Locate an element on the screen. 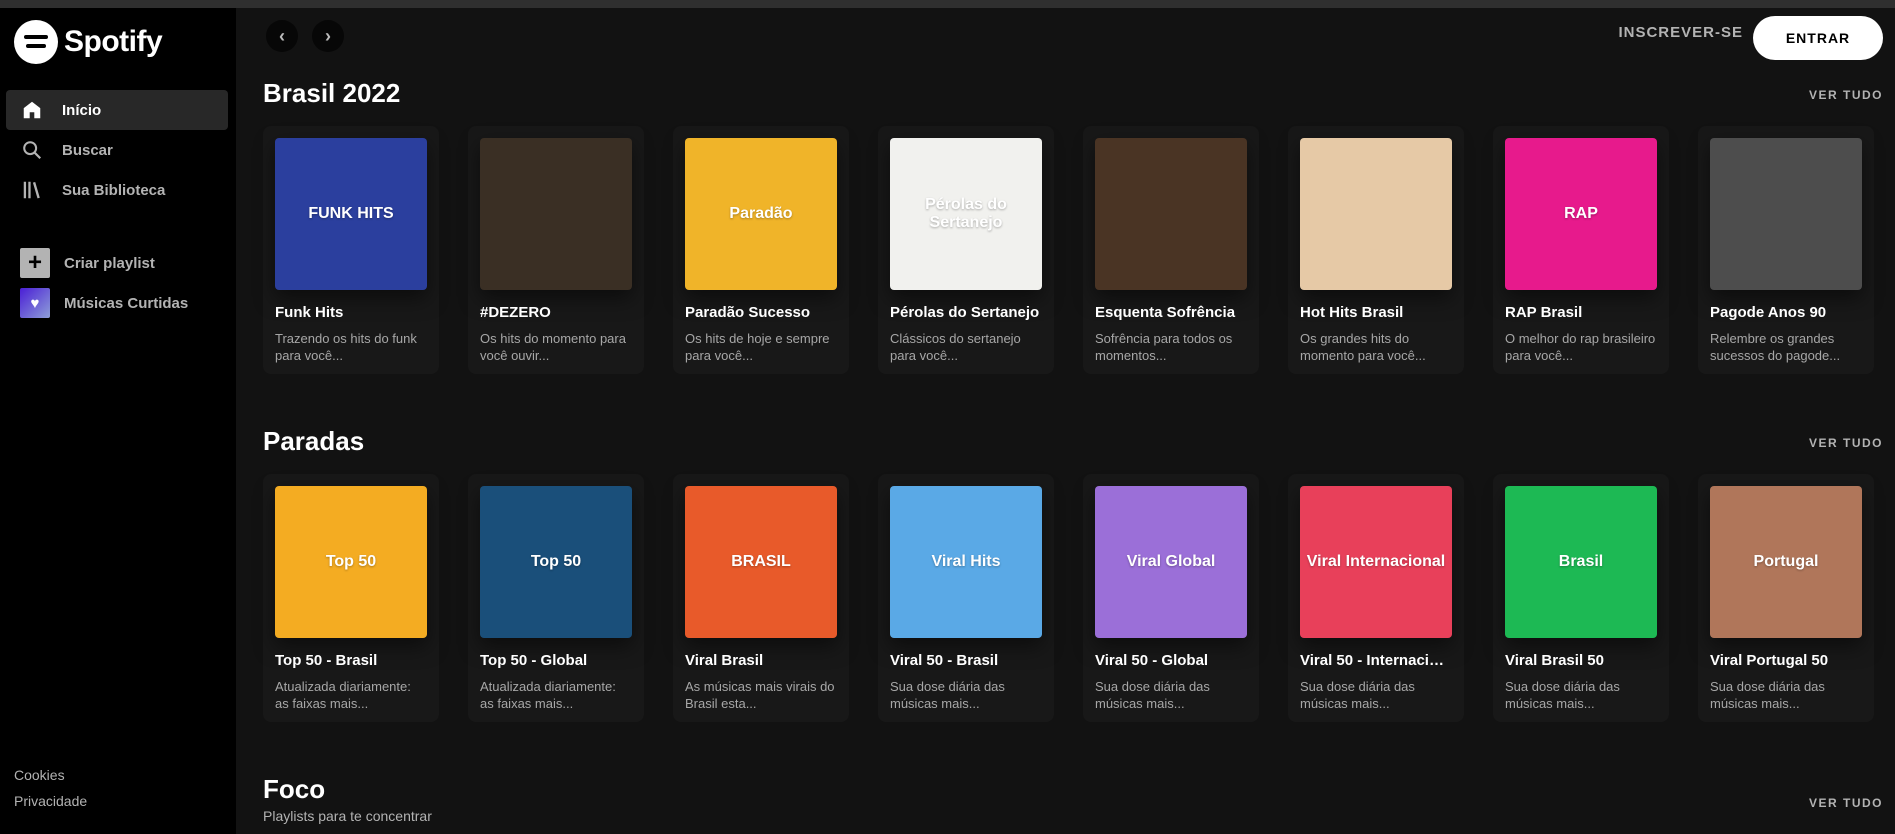 Image resolution: width=1895 pixels, height=834 pixels. cover-text: Portugal is located at coordinates (1786, 561).